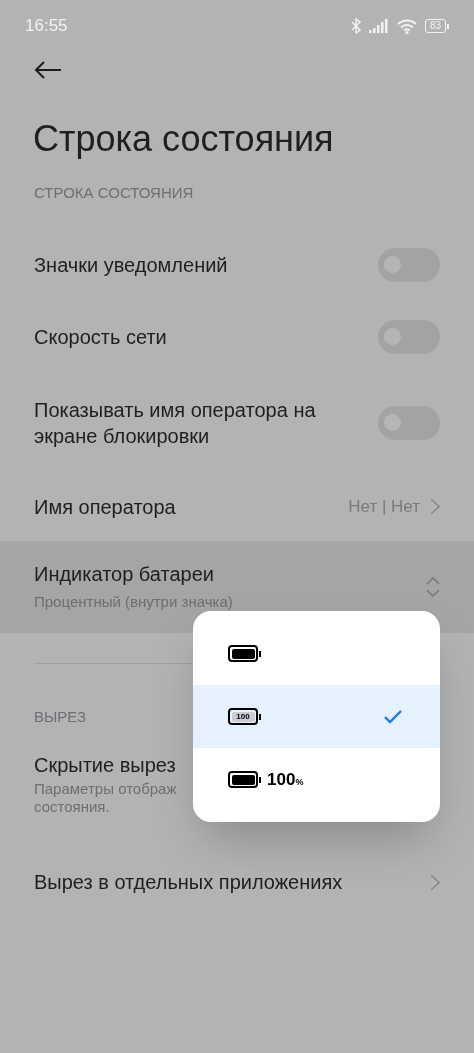  What do you see at coordinates (48, 70) in the screenshot?
I see `back-icon` at bounding box center [48, 70].